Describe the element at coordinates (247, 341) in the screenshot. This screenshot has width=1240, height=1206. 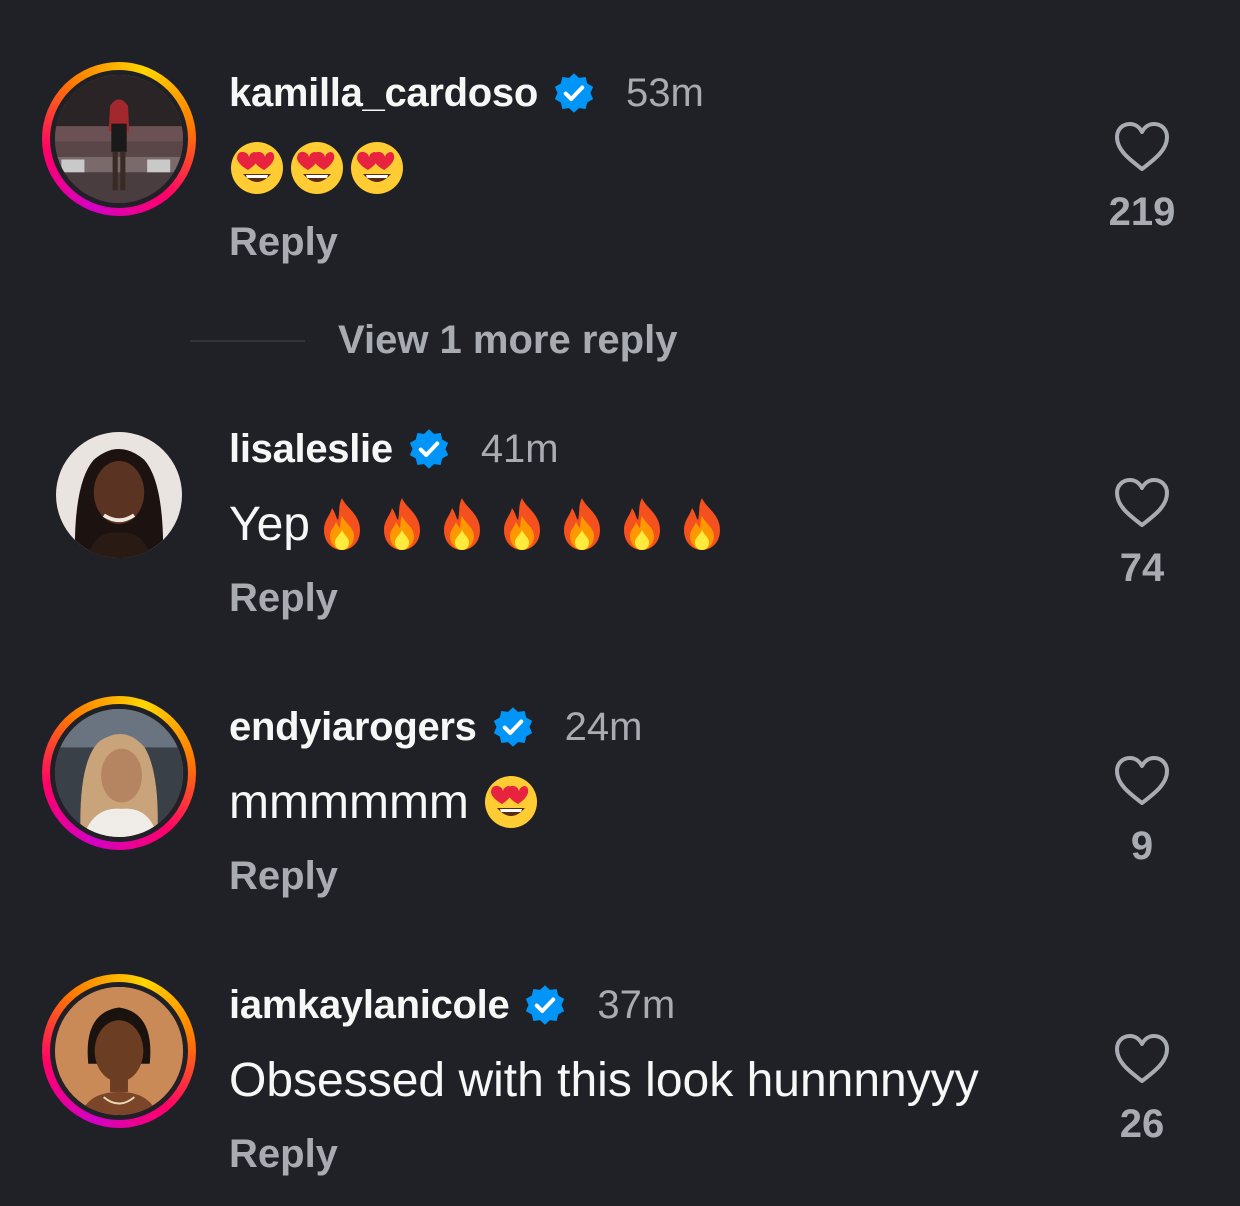
I see `replies-divider` at that location.